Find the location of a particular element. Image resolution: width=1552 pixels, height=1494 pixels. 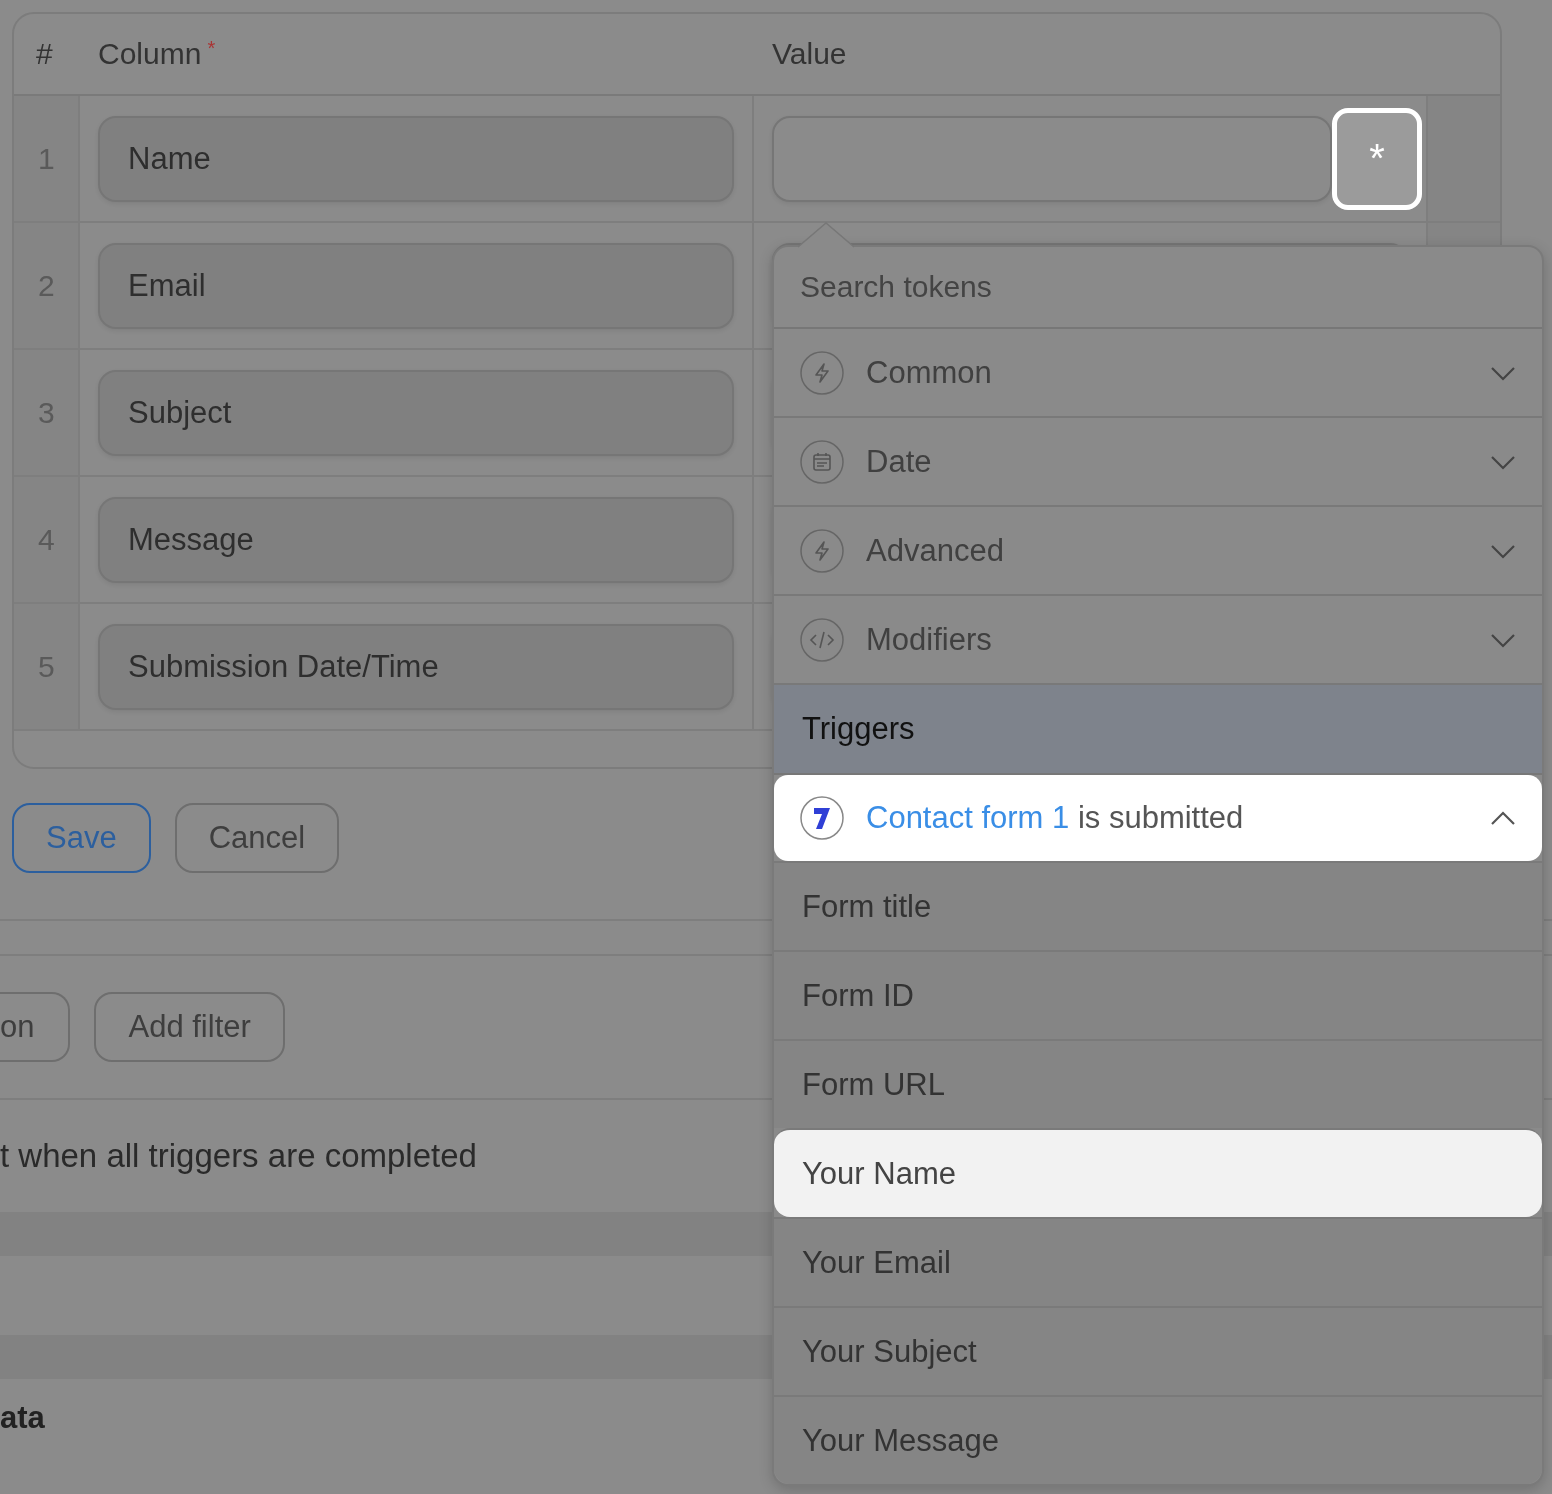

token-item: Your Message is located at coordinates (1158, 1439).